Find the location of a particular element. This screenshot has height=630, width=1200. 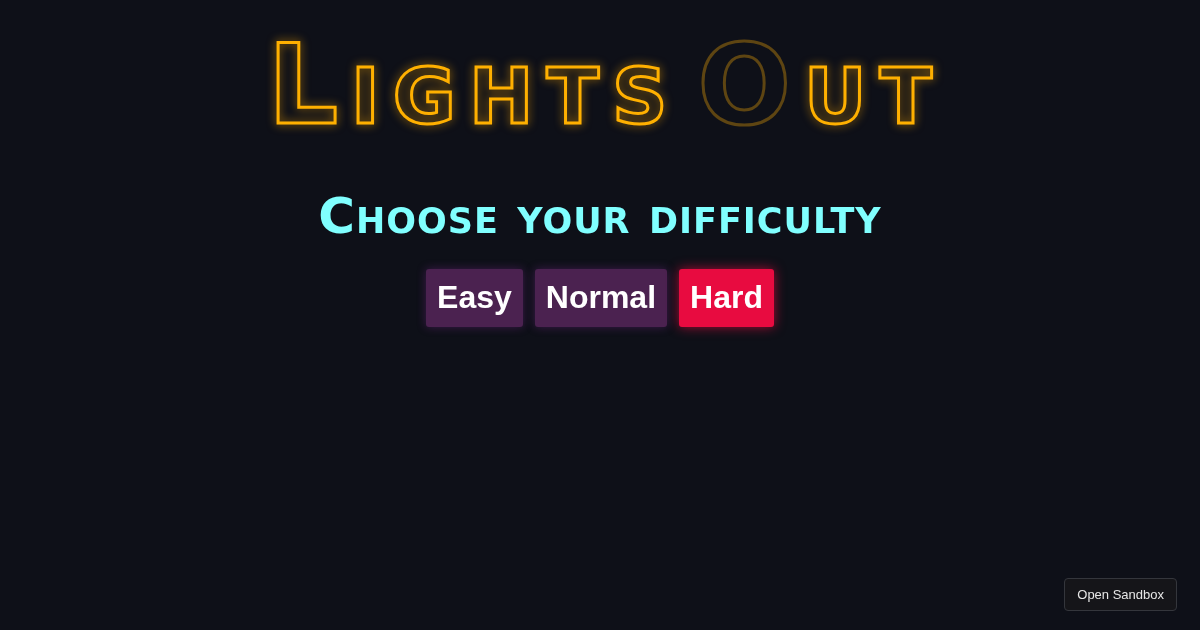

open-sandbox-button: Open Sandbox is located at coordinates (1120, 594).